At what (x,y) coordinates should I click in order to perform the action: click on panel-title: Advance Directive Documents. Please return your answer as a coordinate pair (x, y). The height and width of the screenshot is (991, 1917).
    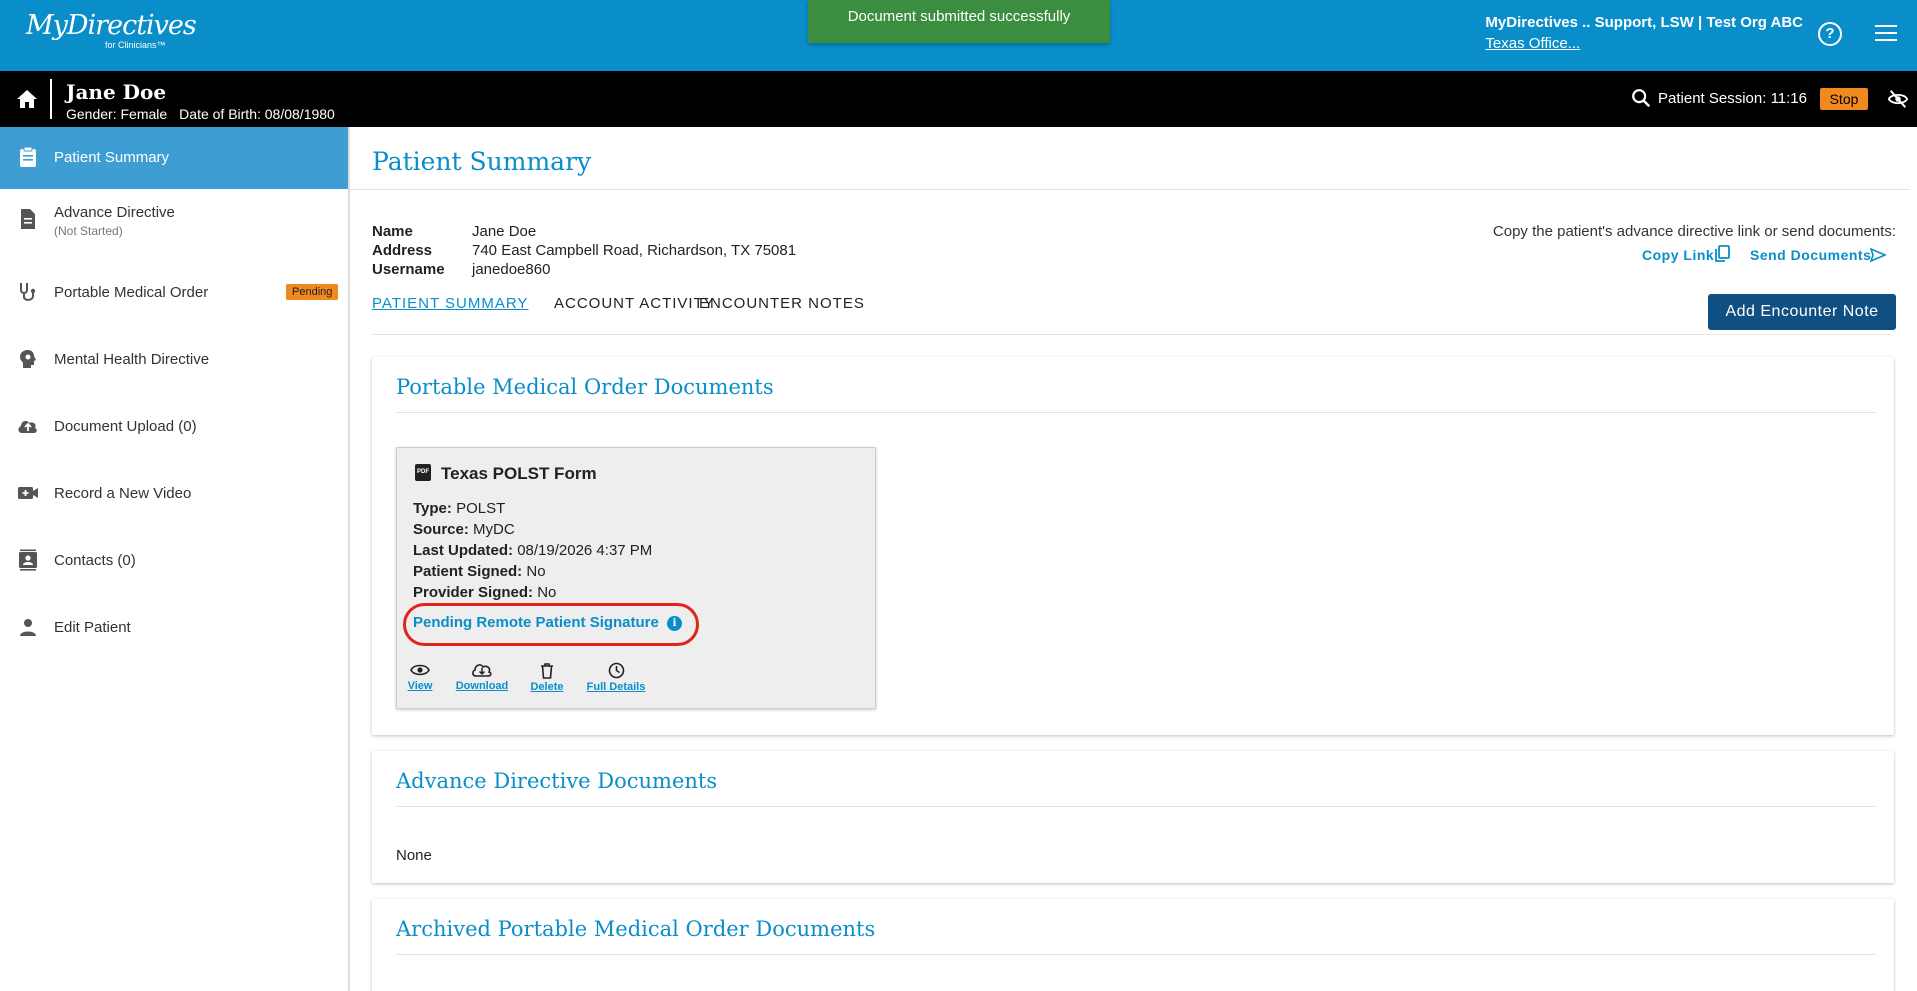
    Looking at the image, I should click on (557, 781).